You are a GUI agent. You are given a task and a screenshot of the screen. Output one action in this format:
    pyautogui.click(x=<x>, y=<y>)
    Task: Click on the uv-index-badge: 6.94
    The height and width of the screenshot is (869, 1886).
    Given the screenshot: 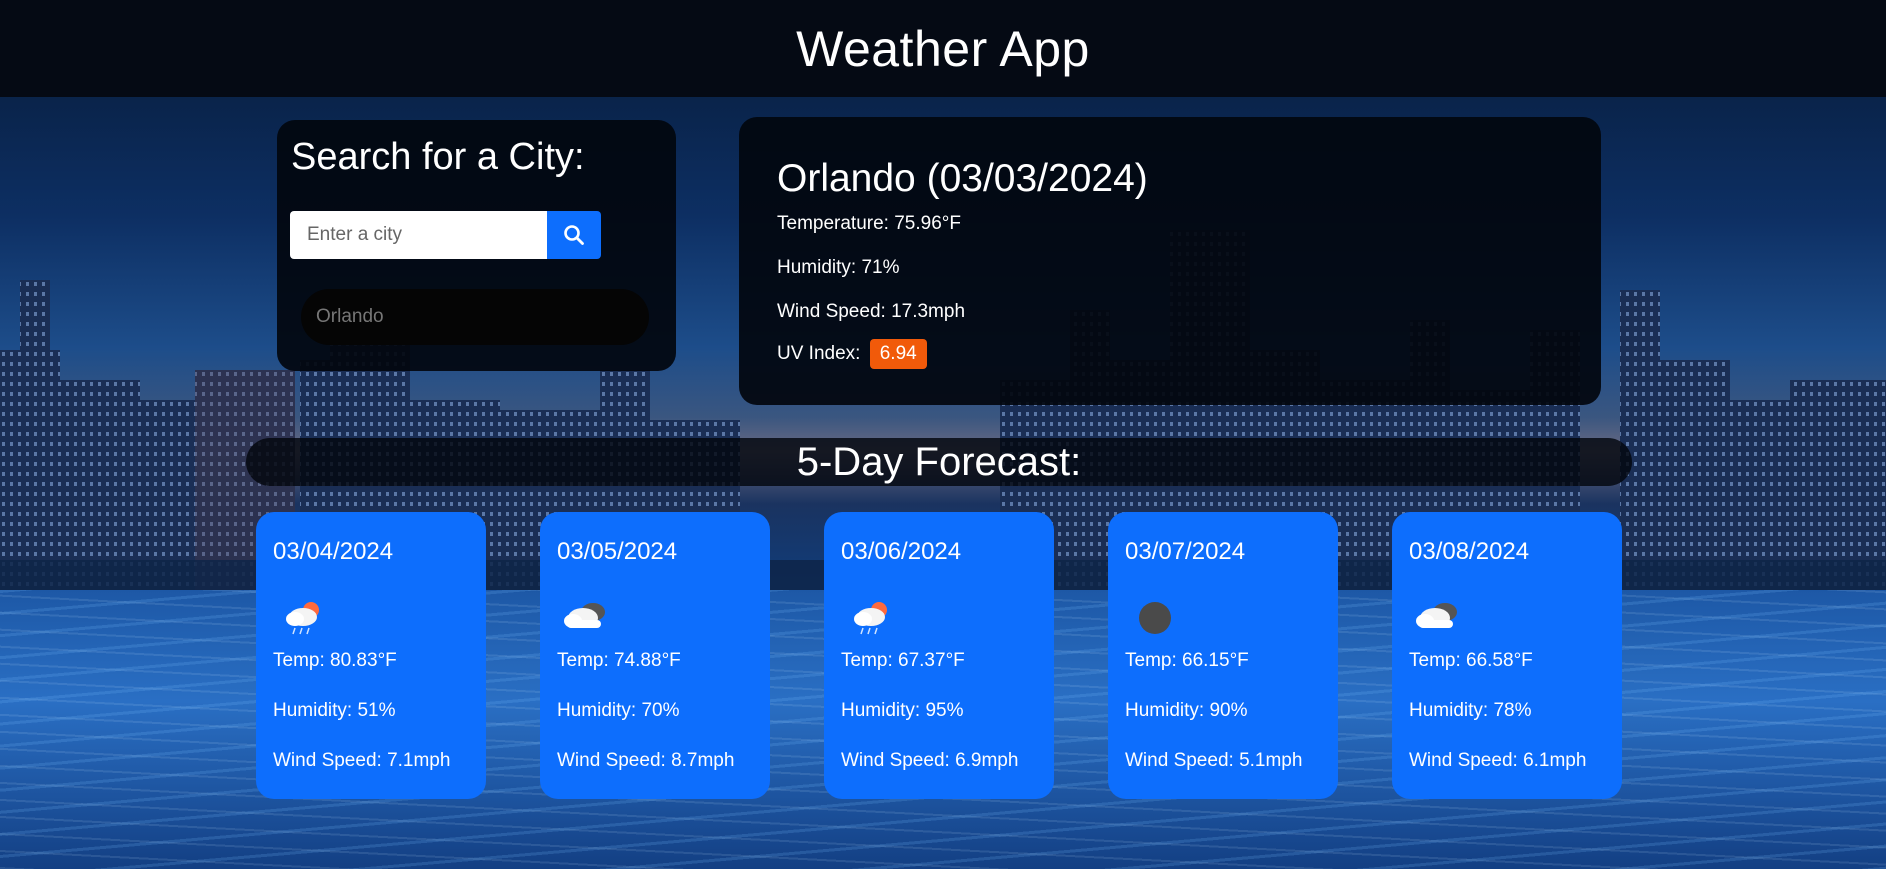 What is the action you would take?
    pyautogui.click(x=898, y=354)
    